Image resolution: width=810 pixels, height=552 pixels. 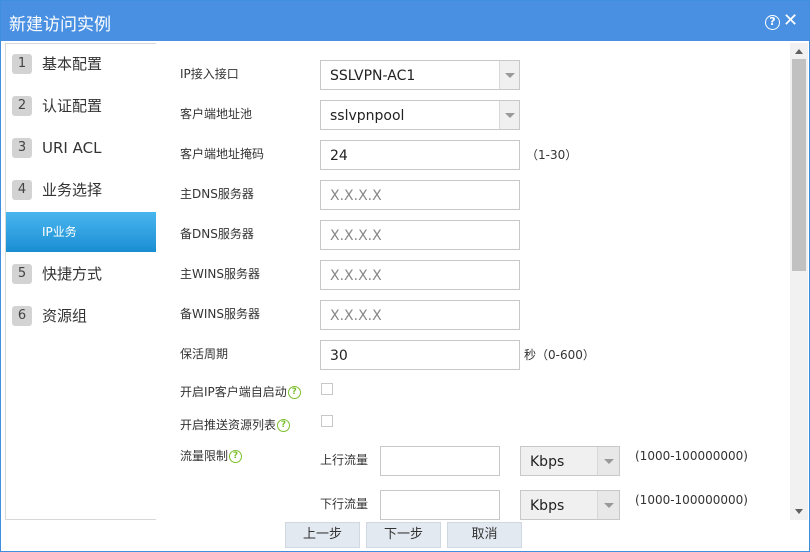 What do you see at coordinates (484, 535) in the screenshot?
I see `cancel-button: 取消` at bounding box center [484, 535].